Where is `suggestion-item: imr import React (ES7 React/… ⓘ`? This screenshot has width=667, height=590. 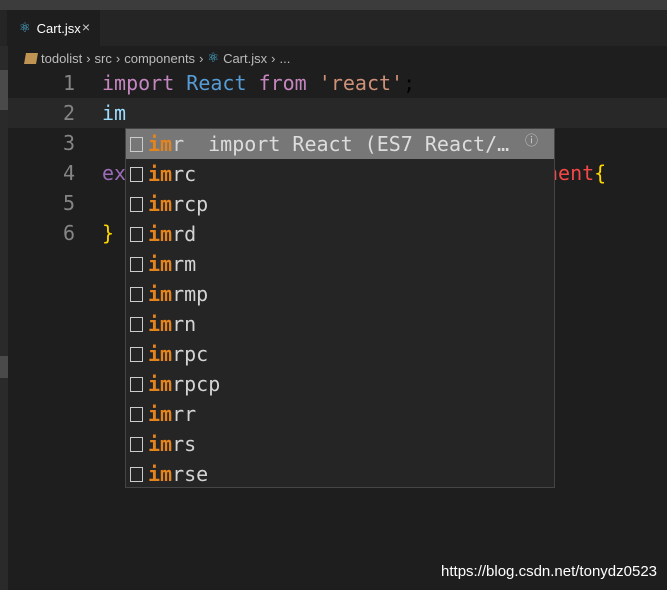
suggestion-item: imr import React (ES7 React/… ⓘ is located at coordinates (340, 144).